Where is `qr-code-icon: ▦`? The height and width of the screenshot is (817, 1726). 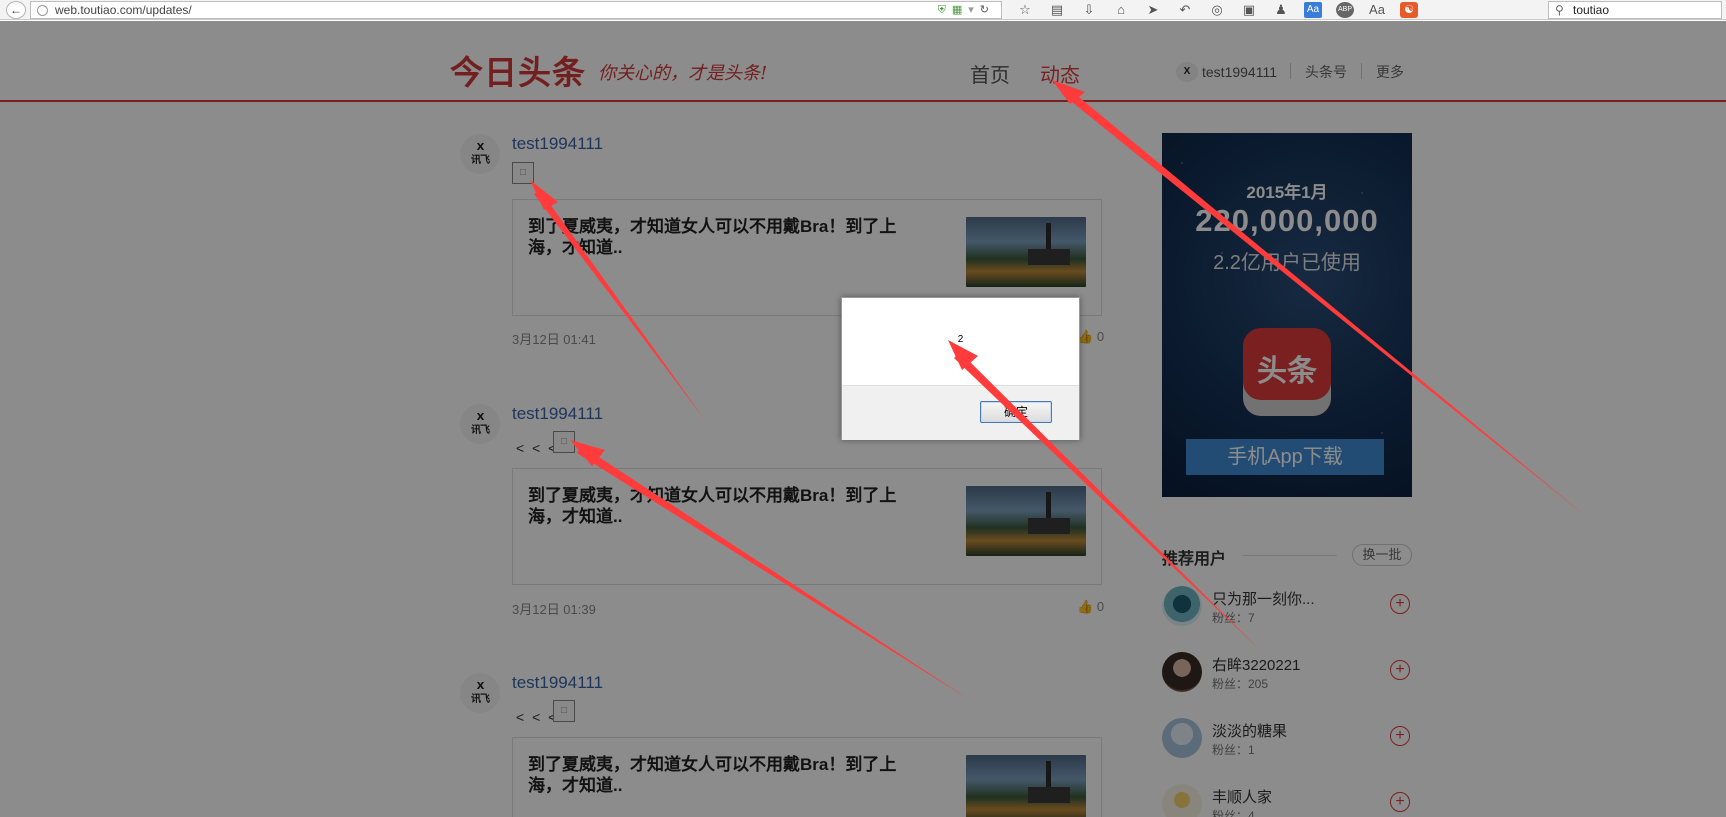 qr-code-icon: ▦ is located at coordinates (960, 10).